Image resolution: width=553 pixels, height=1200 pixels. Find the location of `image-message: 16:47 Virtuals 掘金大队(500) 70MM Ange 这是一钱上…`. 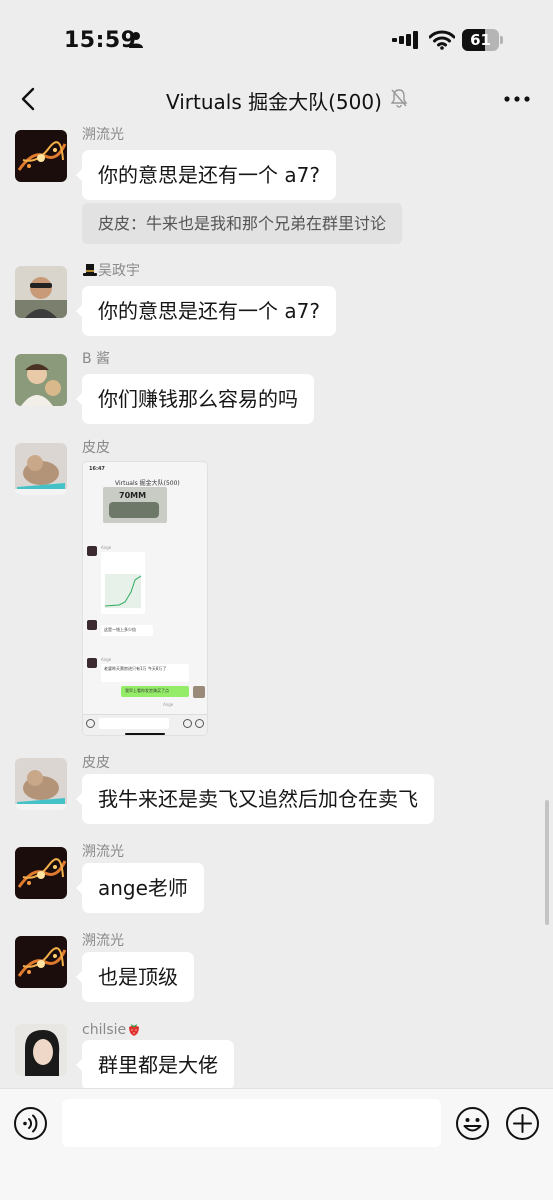

image-message: 16:47 Virtuals 掘金大队(500) 70MM Ange 这是一钱上… is located at coordinates (145, 598).